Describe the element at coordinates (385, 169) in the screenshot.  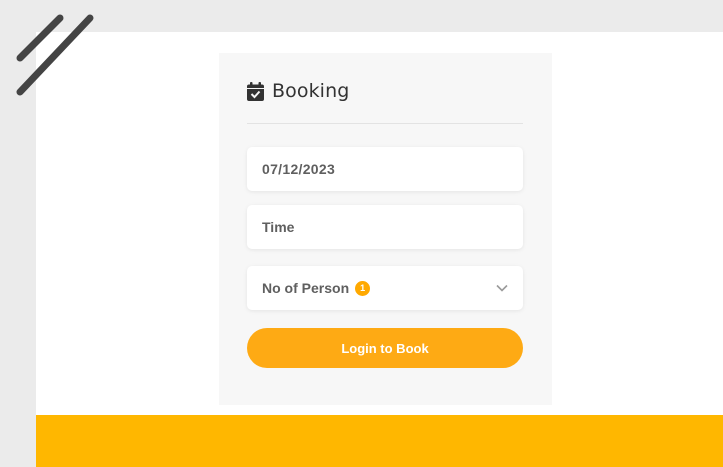
I see `date-field: 07/12/2023` at that location.